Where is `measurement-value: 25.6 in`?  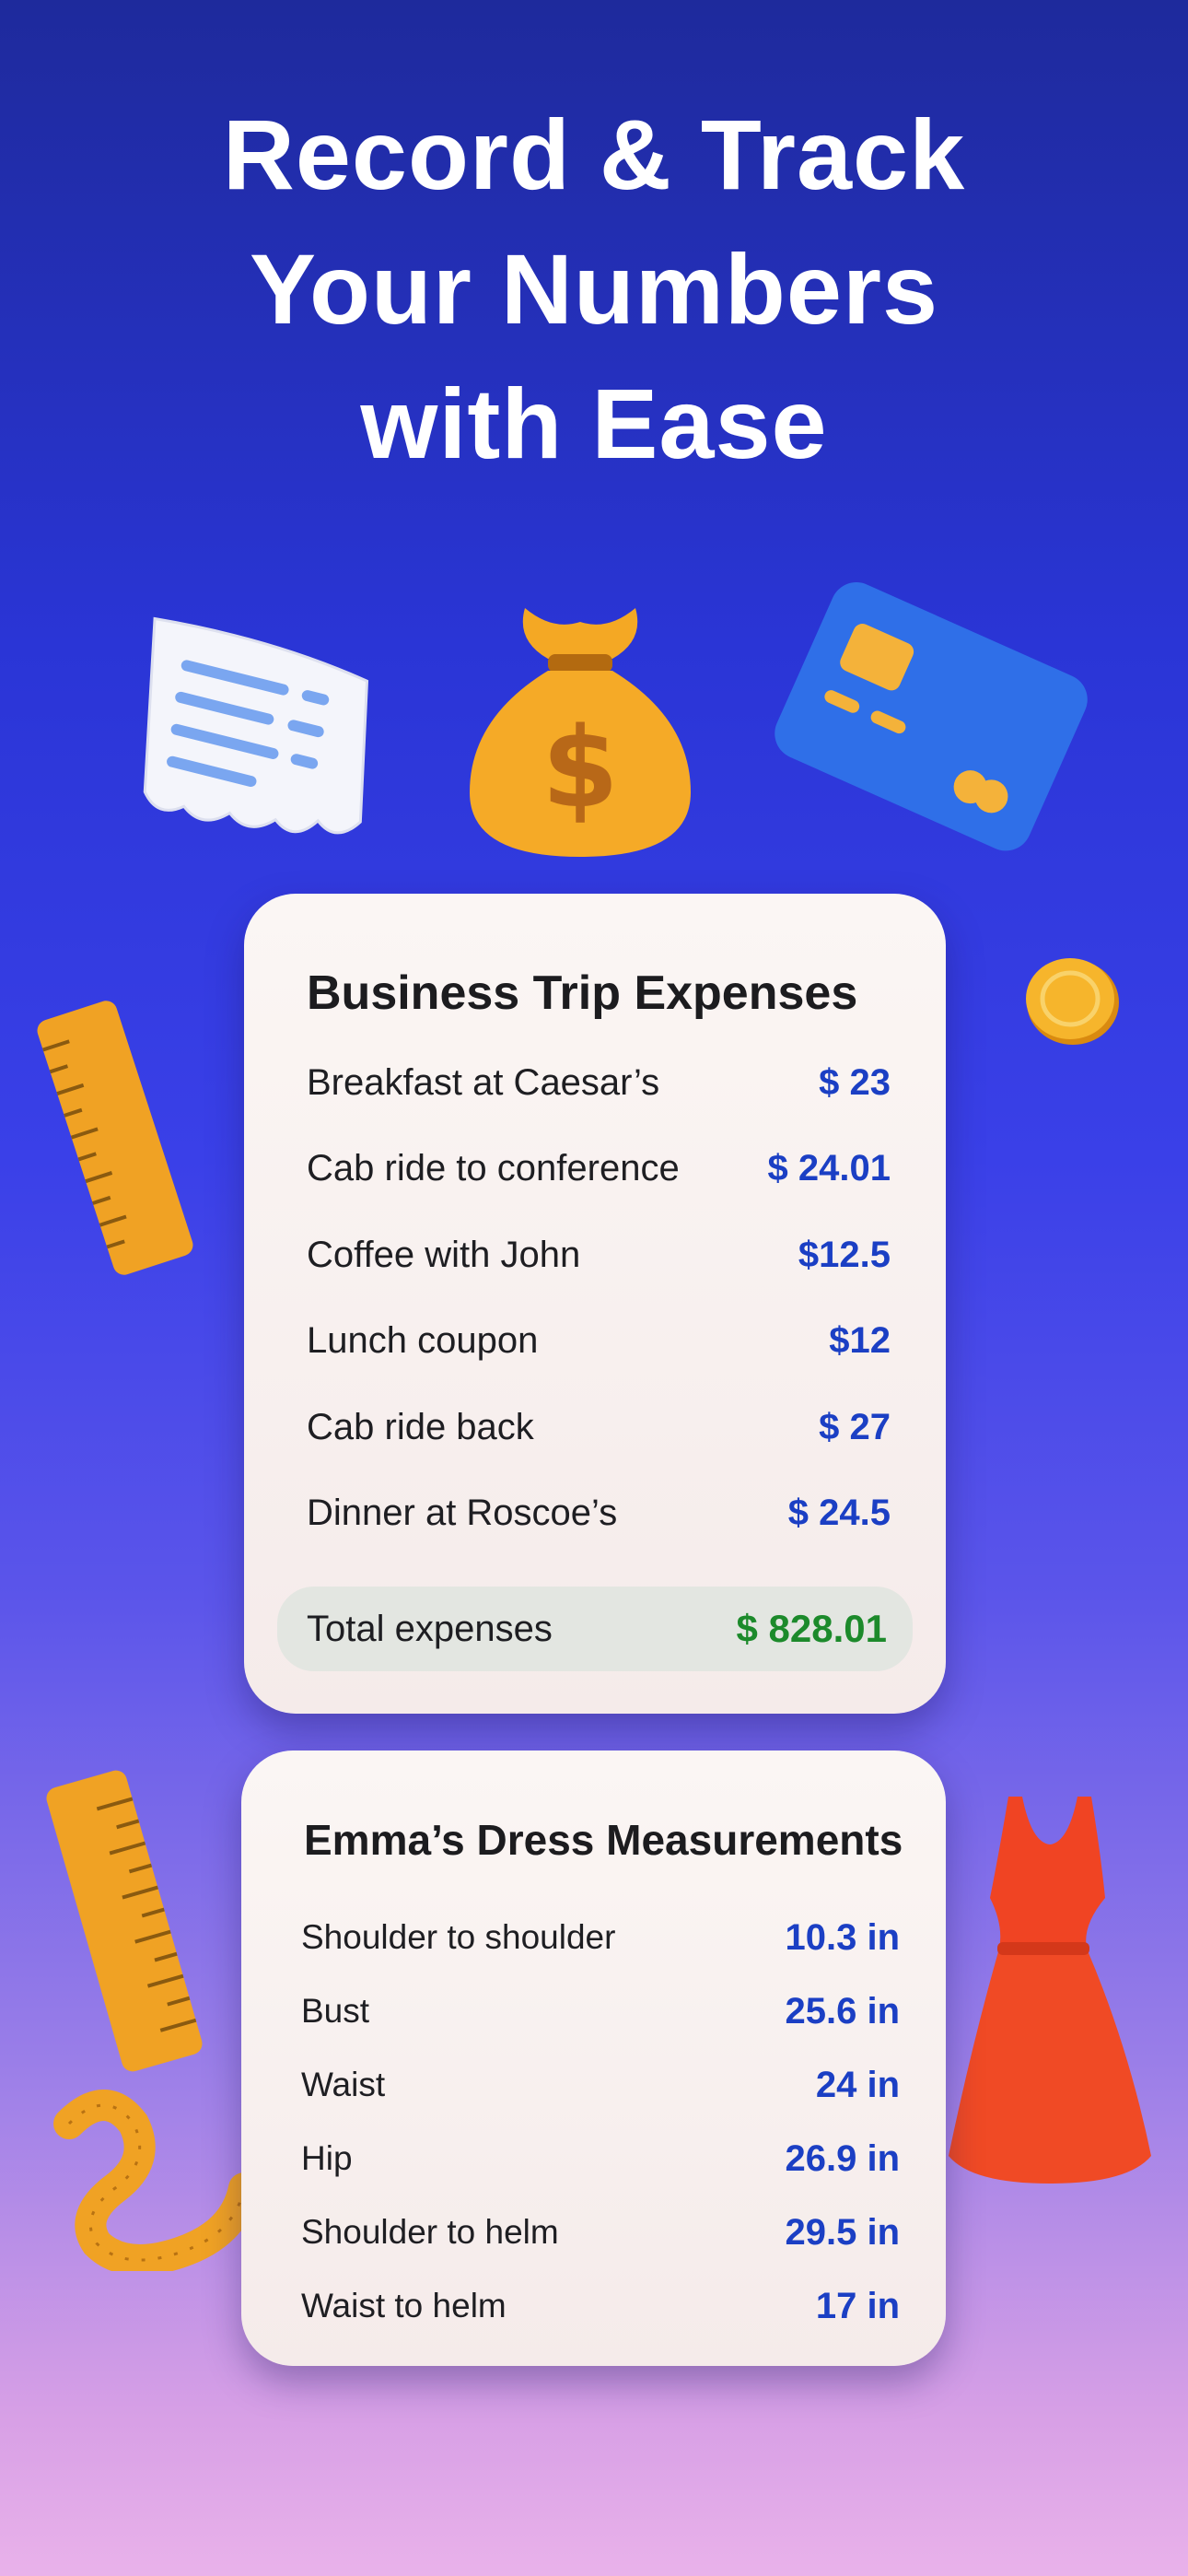 measurement-value: 25.6 in is located at coordinates (842, 2011).